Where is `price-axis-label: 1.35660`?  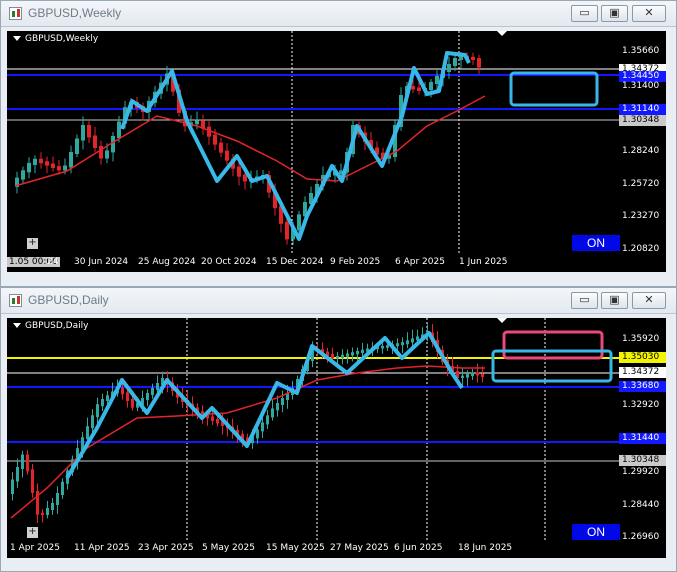 price-axis-label: 1.35660 is located at coordinates (641, 51).